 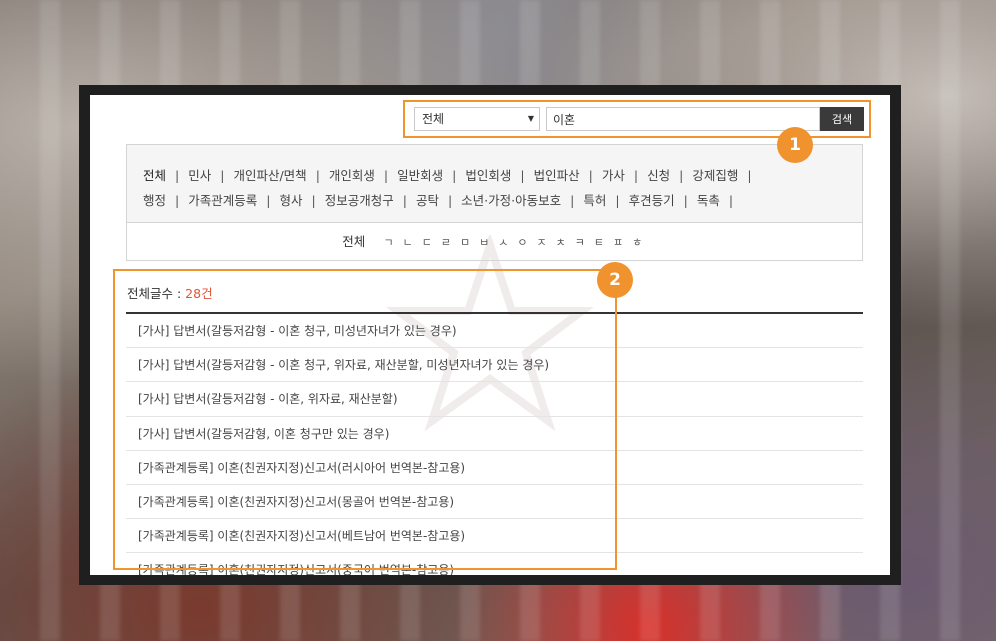 I want to click on list-item: [가족관계등록] 이혼(친권자지정)신고서(러시아어 번역본-참고용), so click(x=494, y=468).